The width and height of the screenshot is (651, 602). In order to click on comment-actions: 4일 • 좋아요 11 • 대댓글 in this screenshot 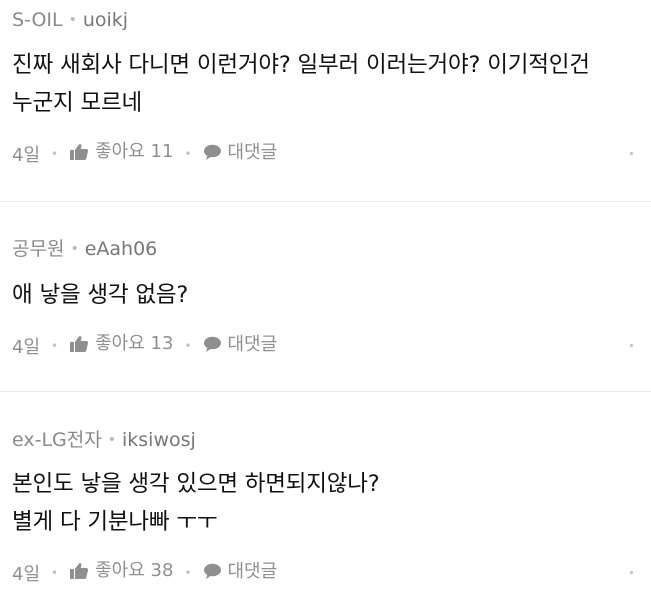, I will do `click(324, 154)`.